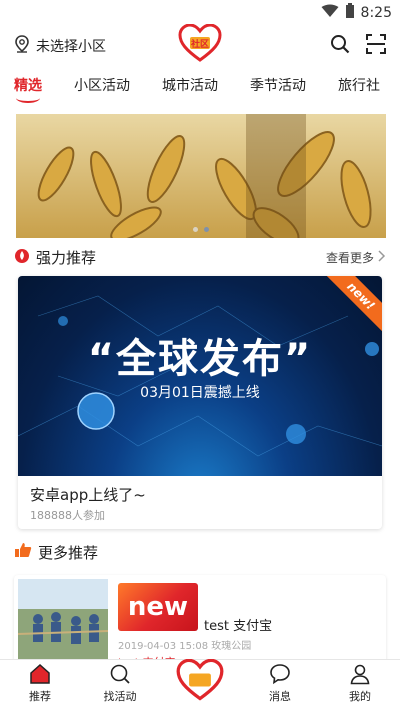  I want to click on status-bar: 8:25, so click(200, 13).